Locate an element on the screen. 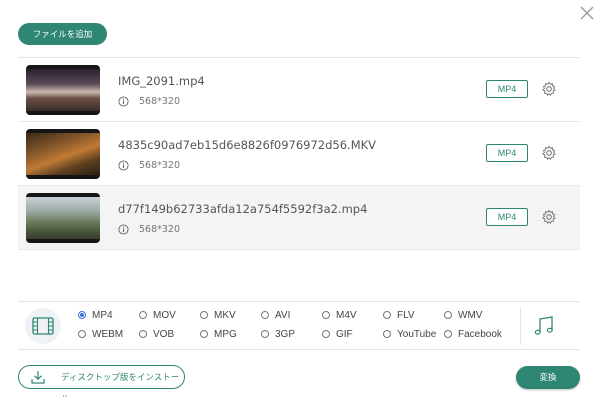  format-option-wmv: WMV is located at coordinates (463, 315).